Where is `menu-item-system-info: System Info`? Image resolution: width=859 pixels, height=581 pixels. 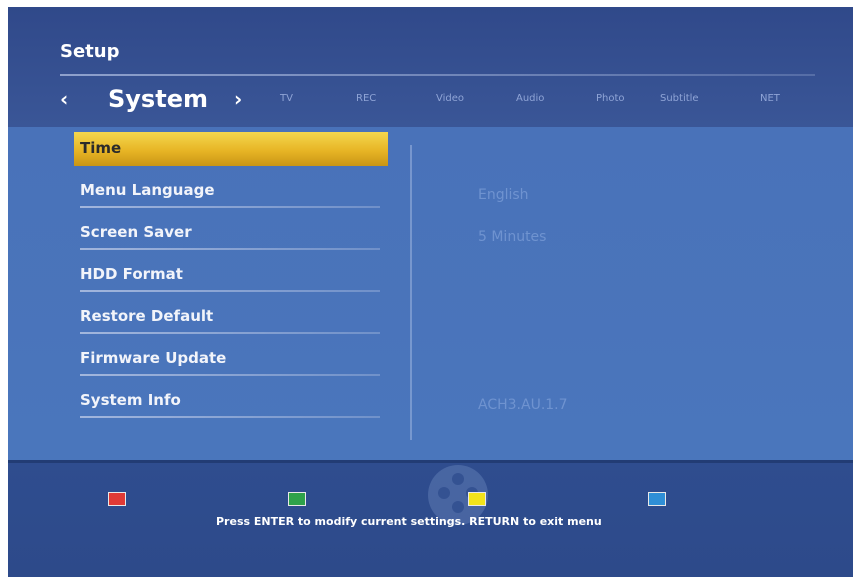 menu-item-system-info: System Info is located at coordinates (231, 401).